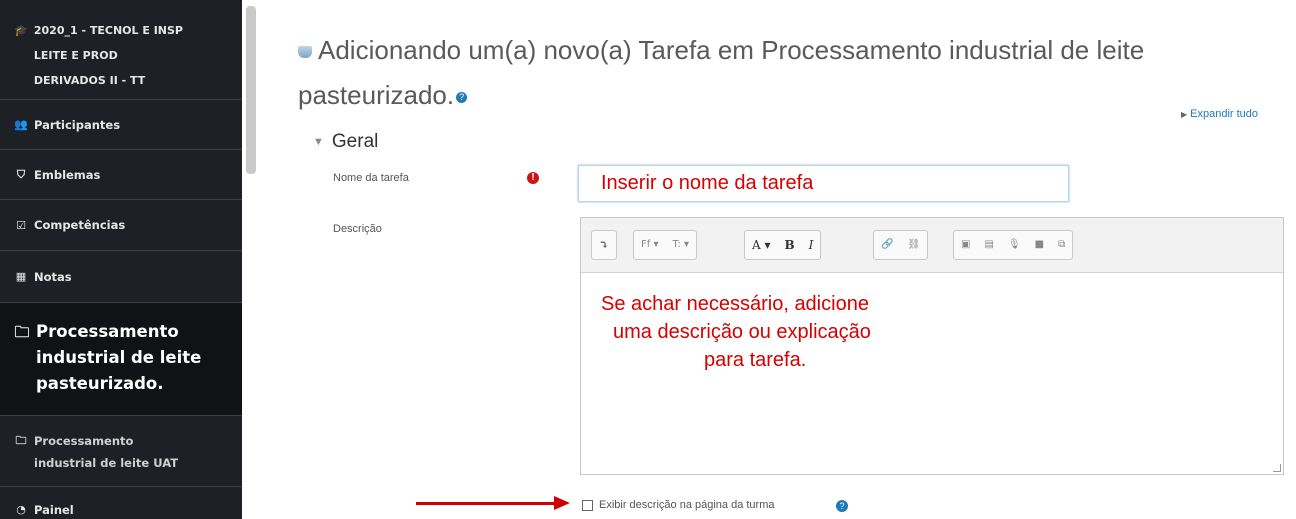  I want to click on active-line-1: Processamento, so click(107, 331).